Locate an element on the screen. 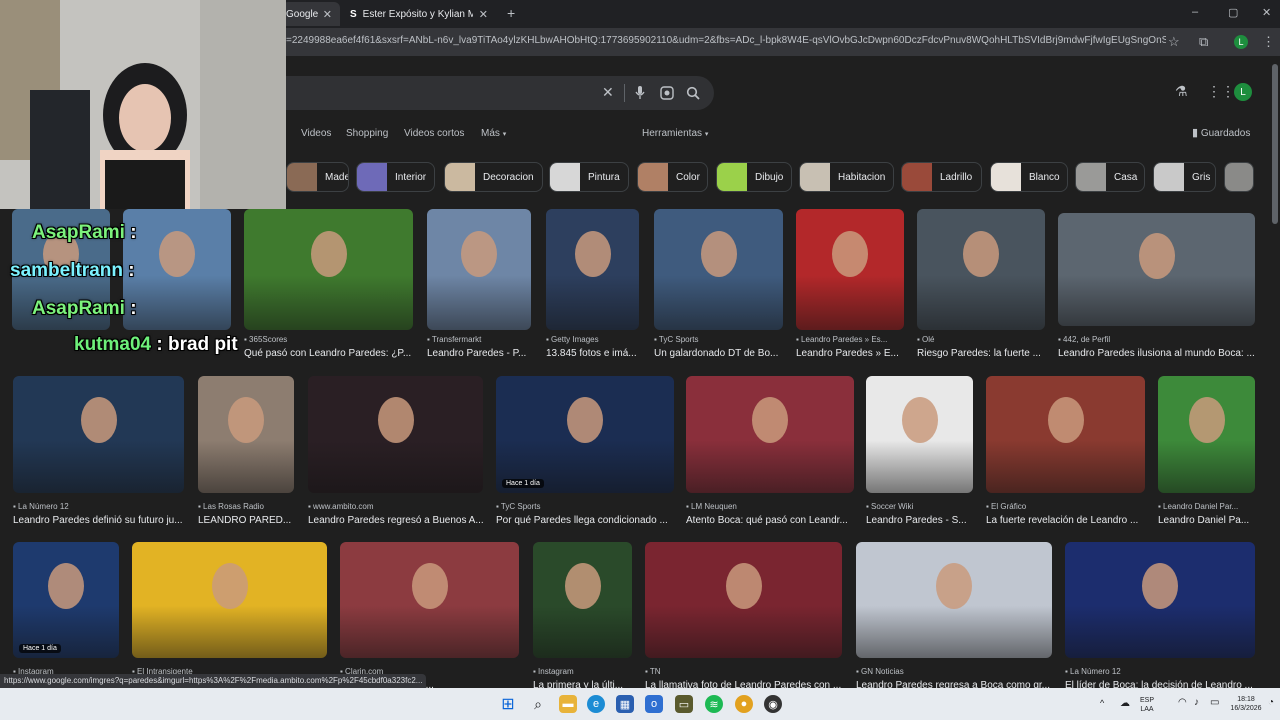  related-chip: Decoracion is located at coordinates (493, 177).